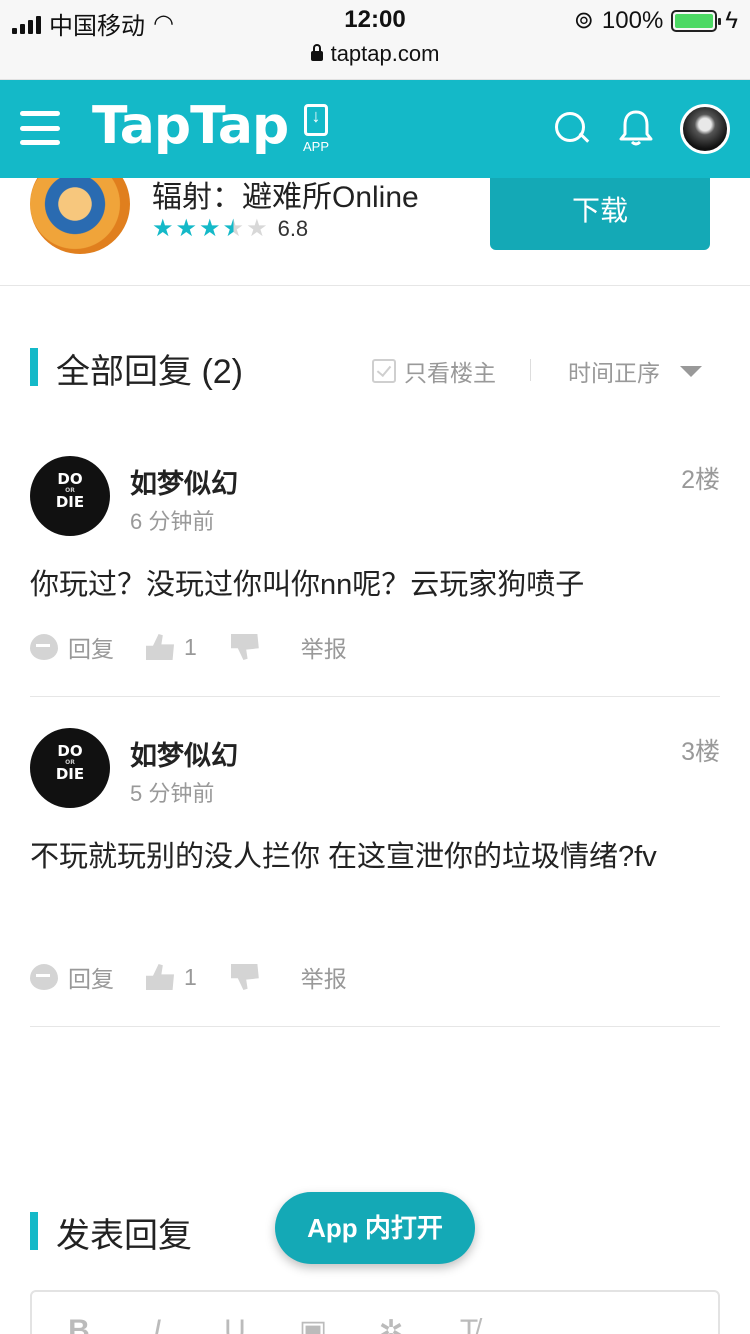  Describe the element at coordinates (190, 126) in the screenshot. I see `taptap-logo: TapTap` at that location.